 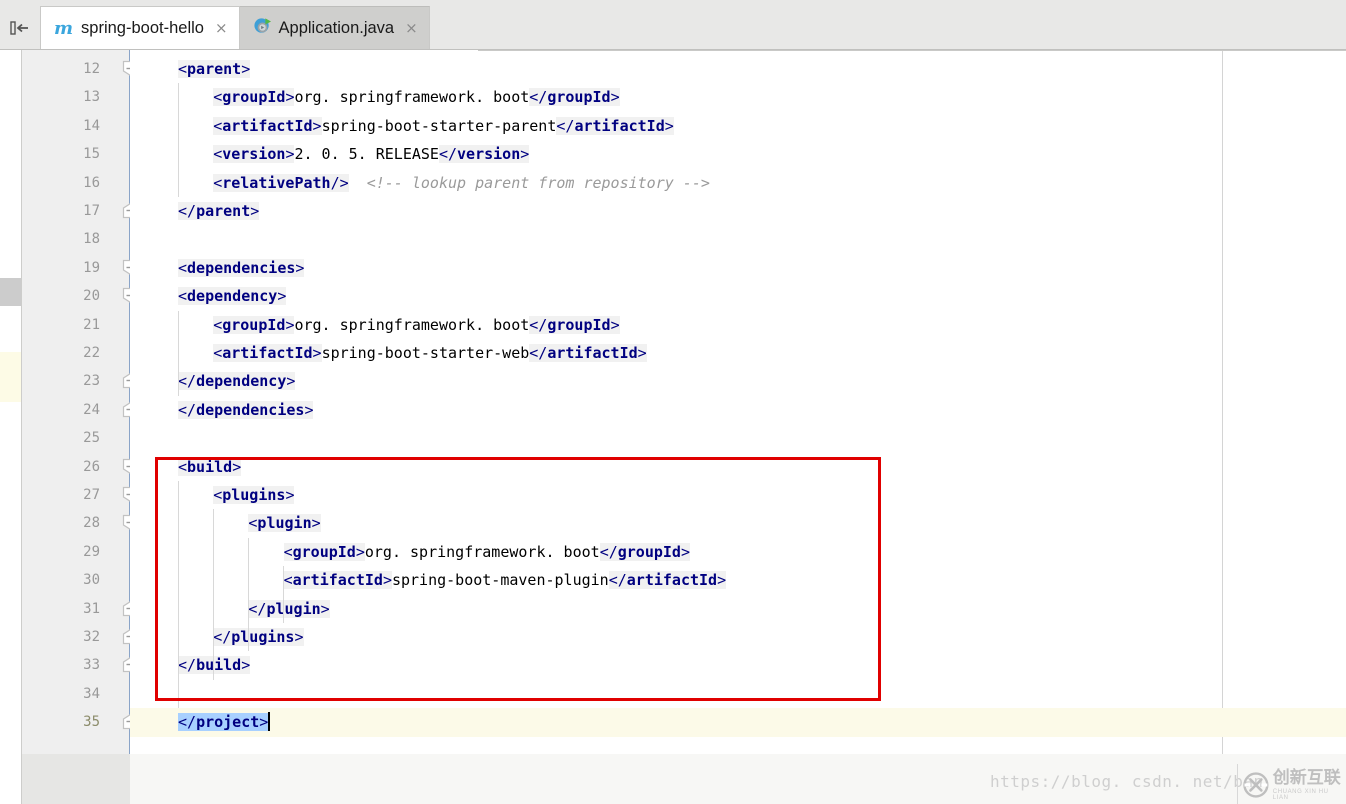 I want to click on code-line-text: <version>2. 0. 5. RELEASE</version>, so click(x=371, y=154).